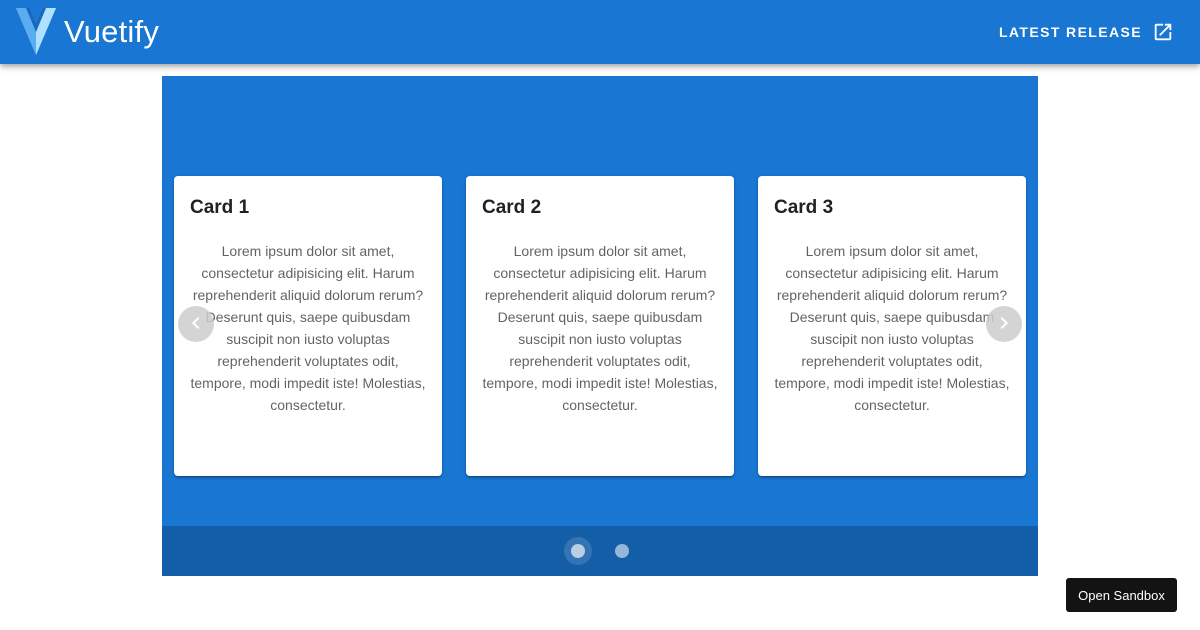 This screenshot has width=1200, height=630. Describe the element at coordinates (600, 551) in the screenshot. I see `carousel-delimiters` at that location.